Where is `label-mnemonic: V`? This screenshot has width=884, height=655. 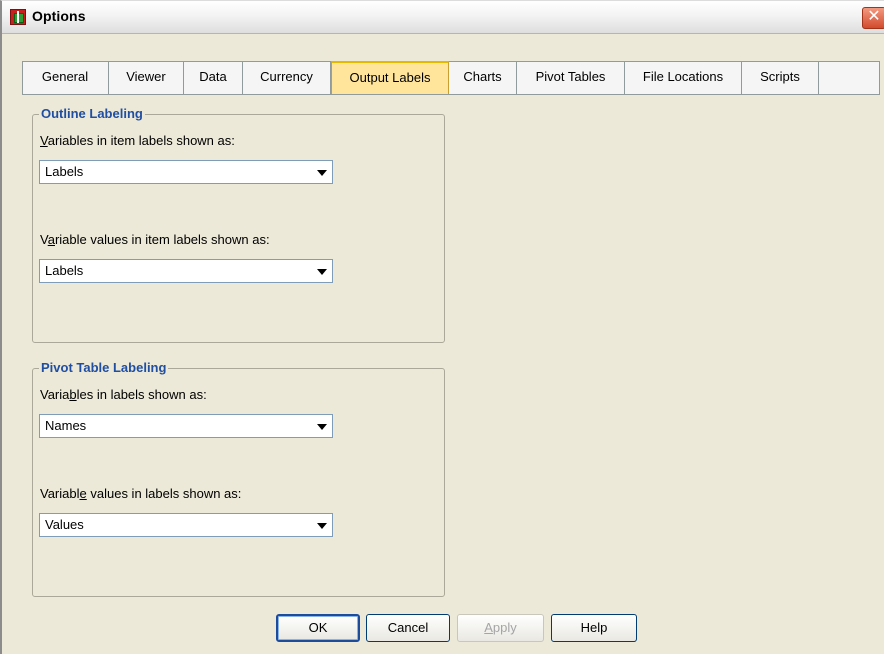 label-mnemonic: V is located at coordinates (44, 140).